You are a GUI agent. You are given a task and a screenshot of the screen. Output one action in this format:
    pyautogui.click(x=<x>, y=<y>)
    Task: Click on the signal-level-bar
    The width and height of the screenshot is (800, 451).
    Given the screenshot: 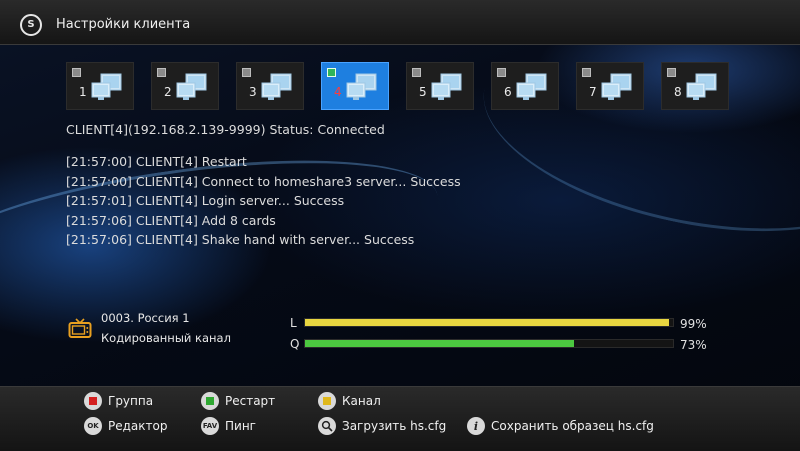 What is the action you would take?
    pyautogui.click(x=489, y=322)
    